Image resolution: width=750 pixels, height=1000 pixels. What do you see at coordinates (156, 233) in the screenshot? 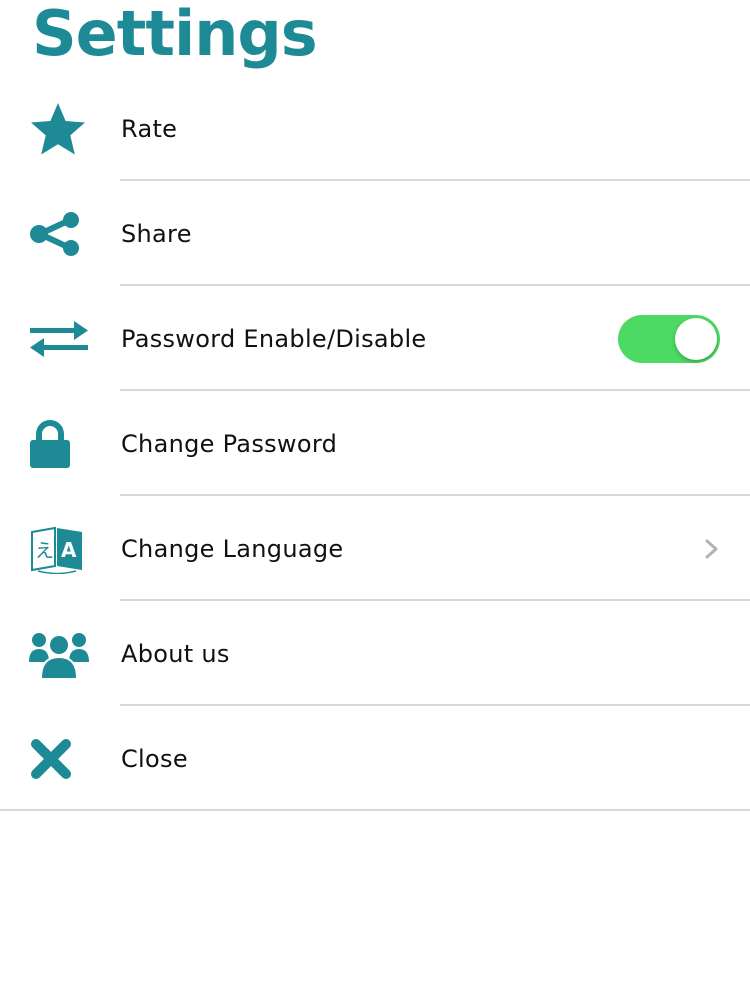
I see `settings-item-label: Share` at bounding box center [156, 233].